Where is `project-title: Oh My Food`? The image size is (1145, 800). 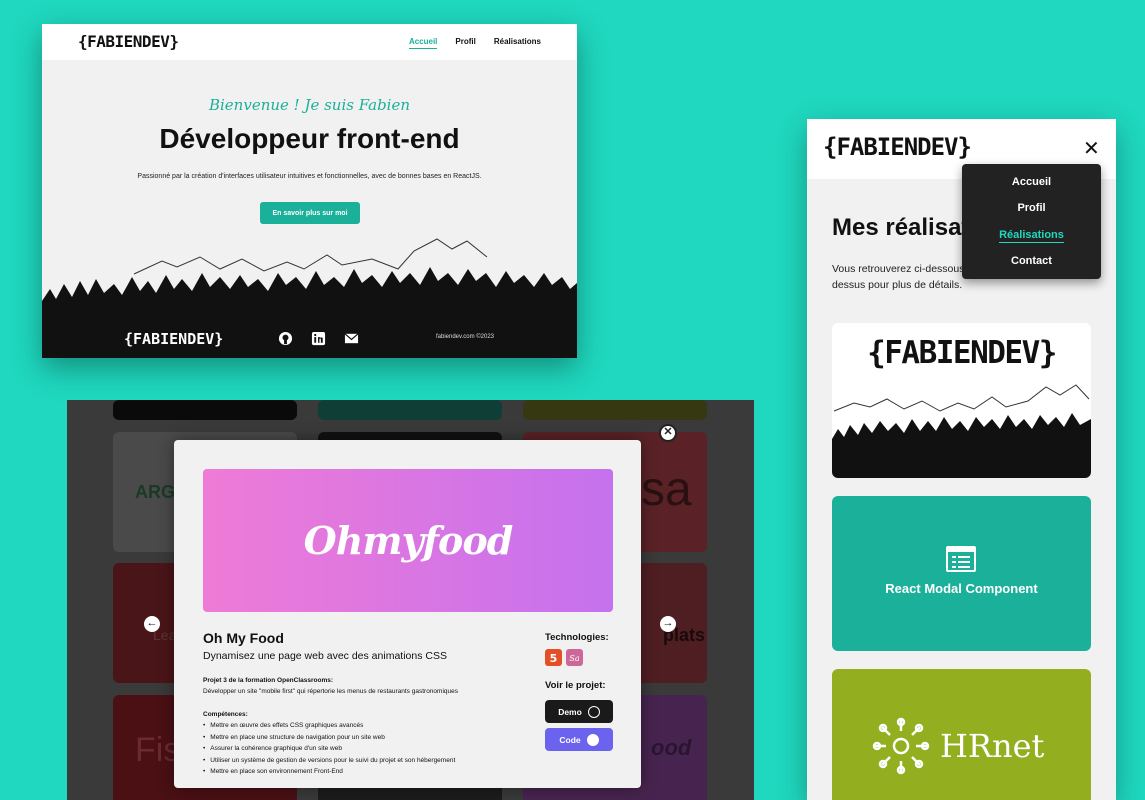
project-title: Oh My Food is located at coordinates (243, 638).